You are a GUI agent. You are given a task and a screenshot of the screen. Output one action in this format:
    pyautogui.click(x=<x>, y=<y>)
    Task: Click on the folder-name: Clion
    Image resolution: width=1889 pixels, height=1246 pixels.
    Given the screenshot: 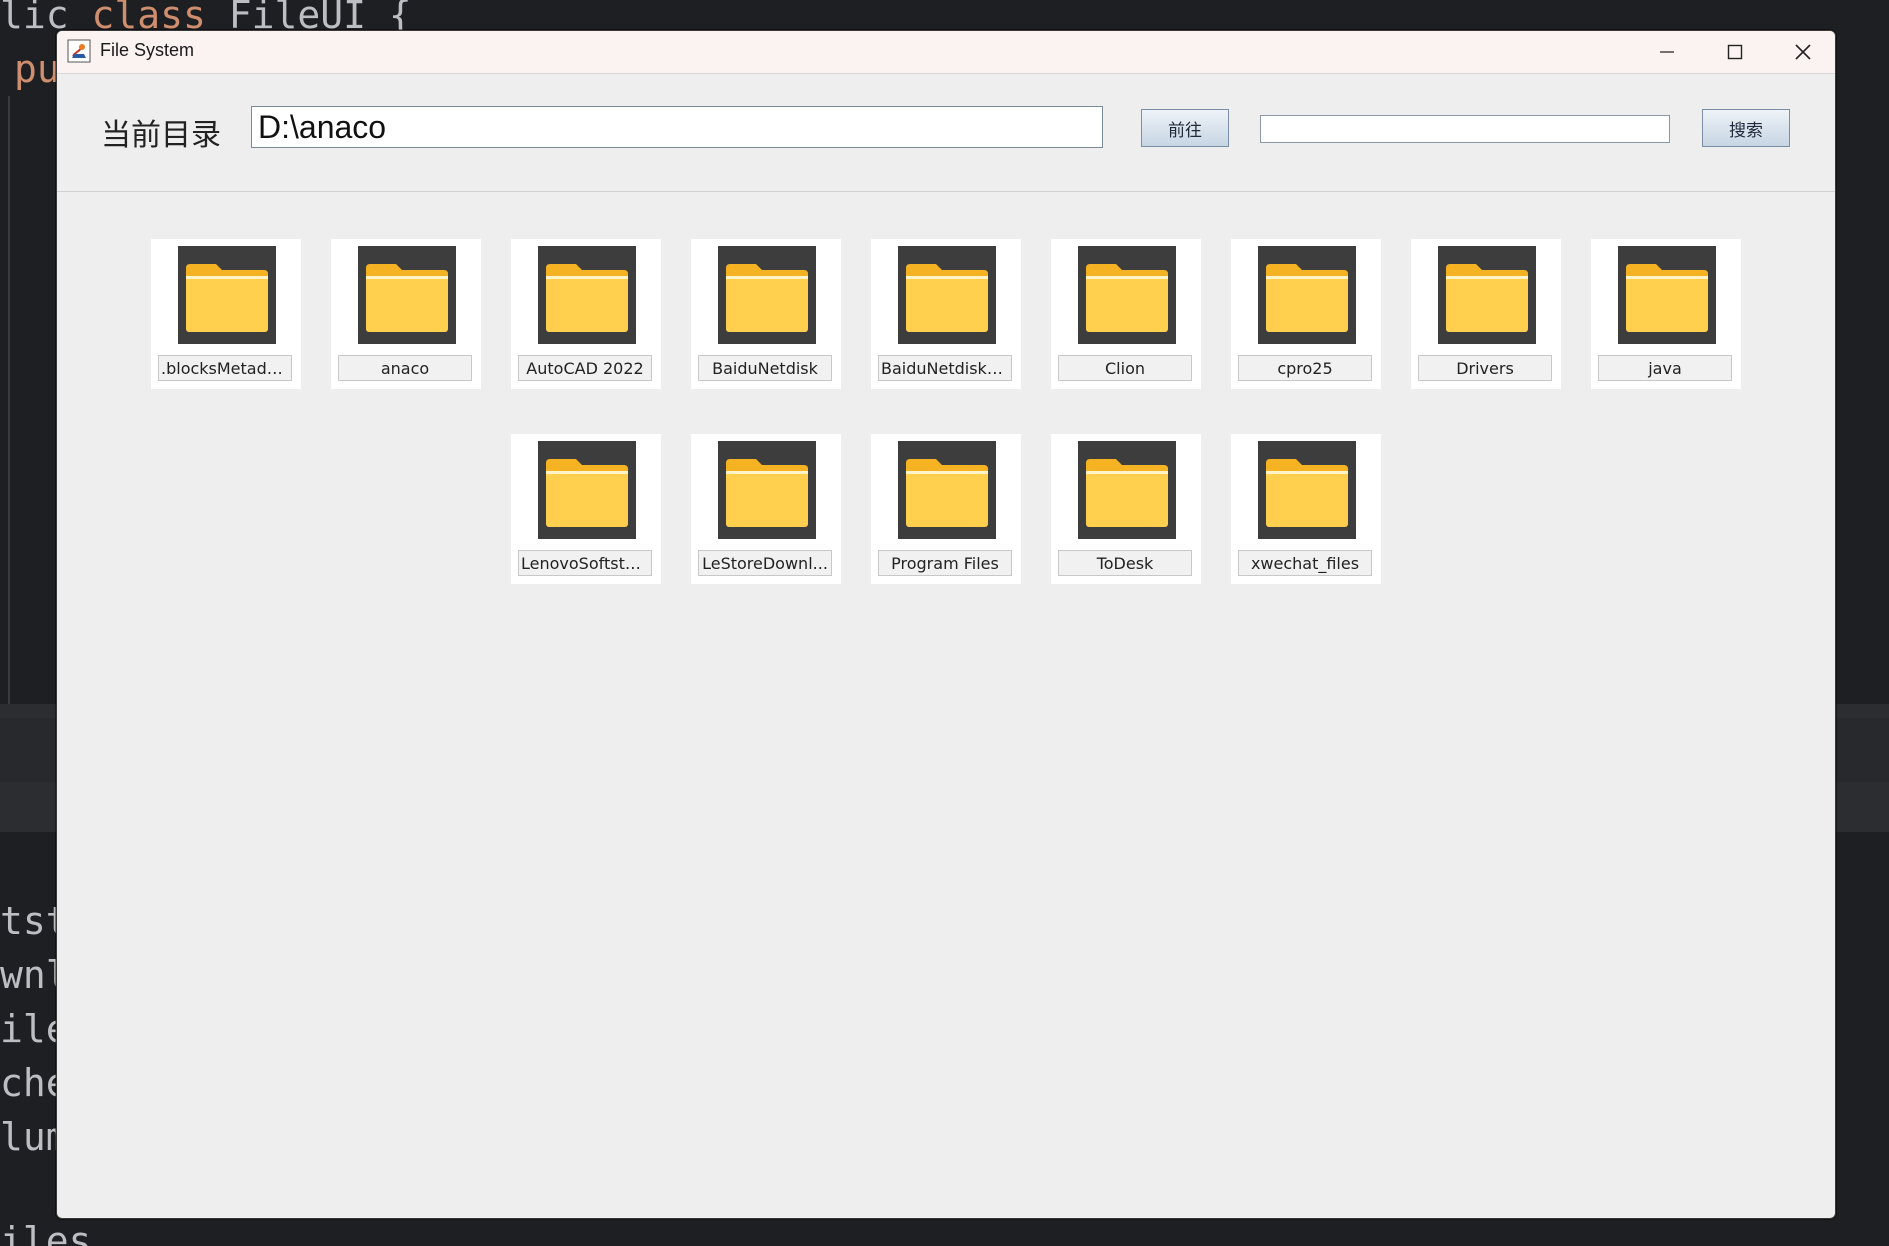 What is the action you would take?
    pyautogui.click(x=1125, y=368)
    